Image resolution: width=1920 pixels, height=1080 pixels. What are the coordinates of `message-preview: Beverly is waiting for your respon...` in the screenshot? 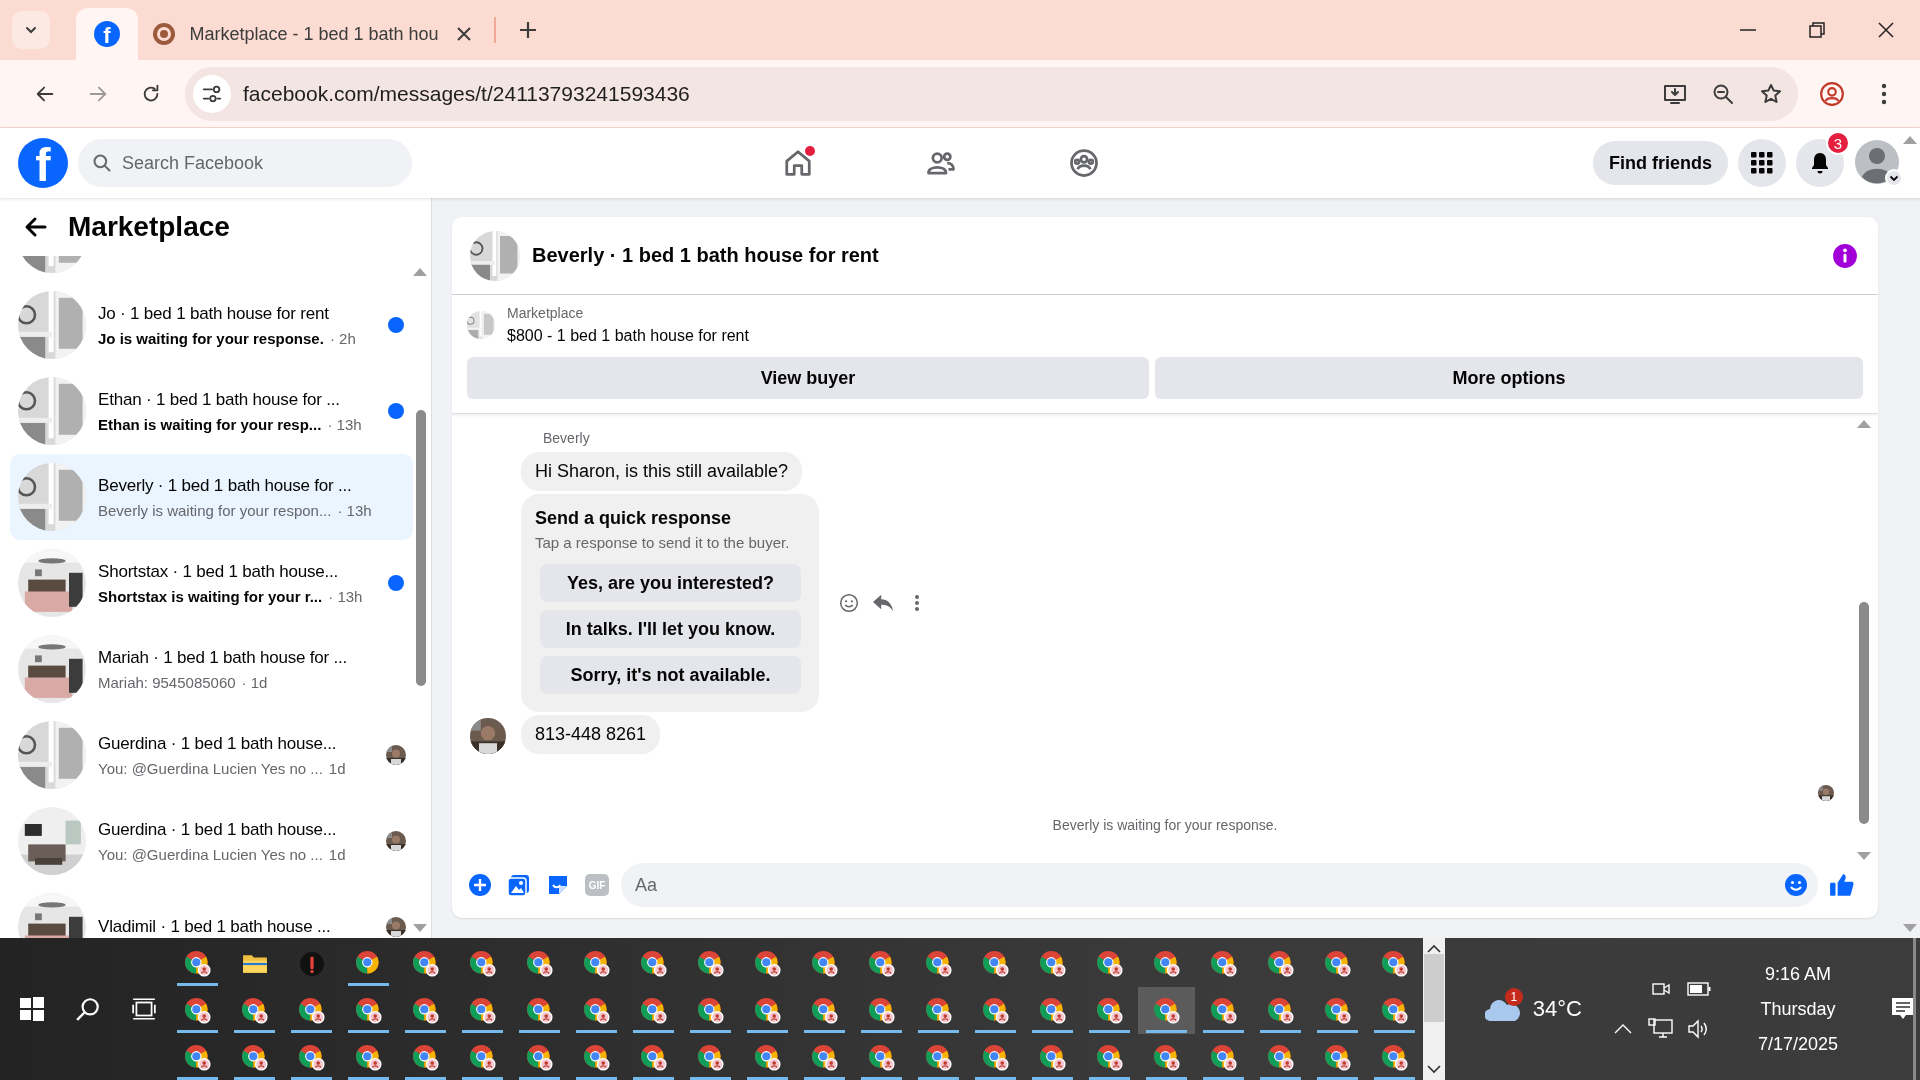 It's located at (215, 510).